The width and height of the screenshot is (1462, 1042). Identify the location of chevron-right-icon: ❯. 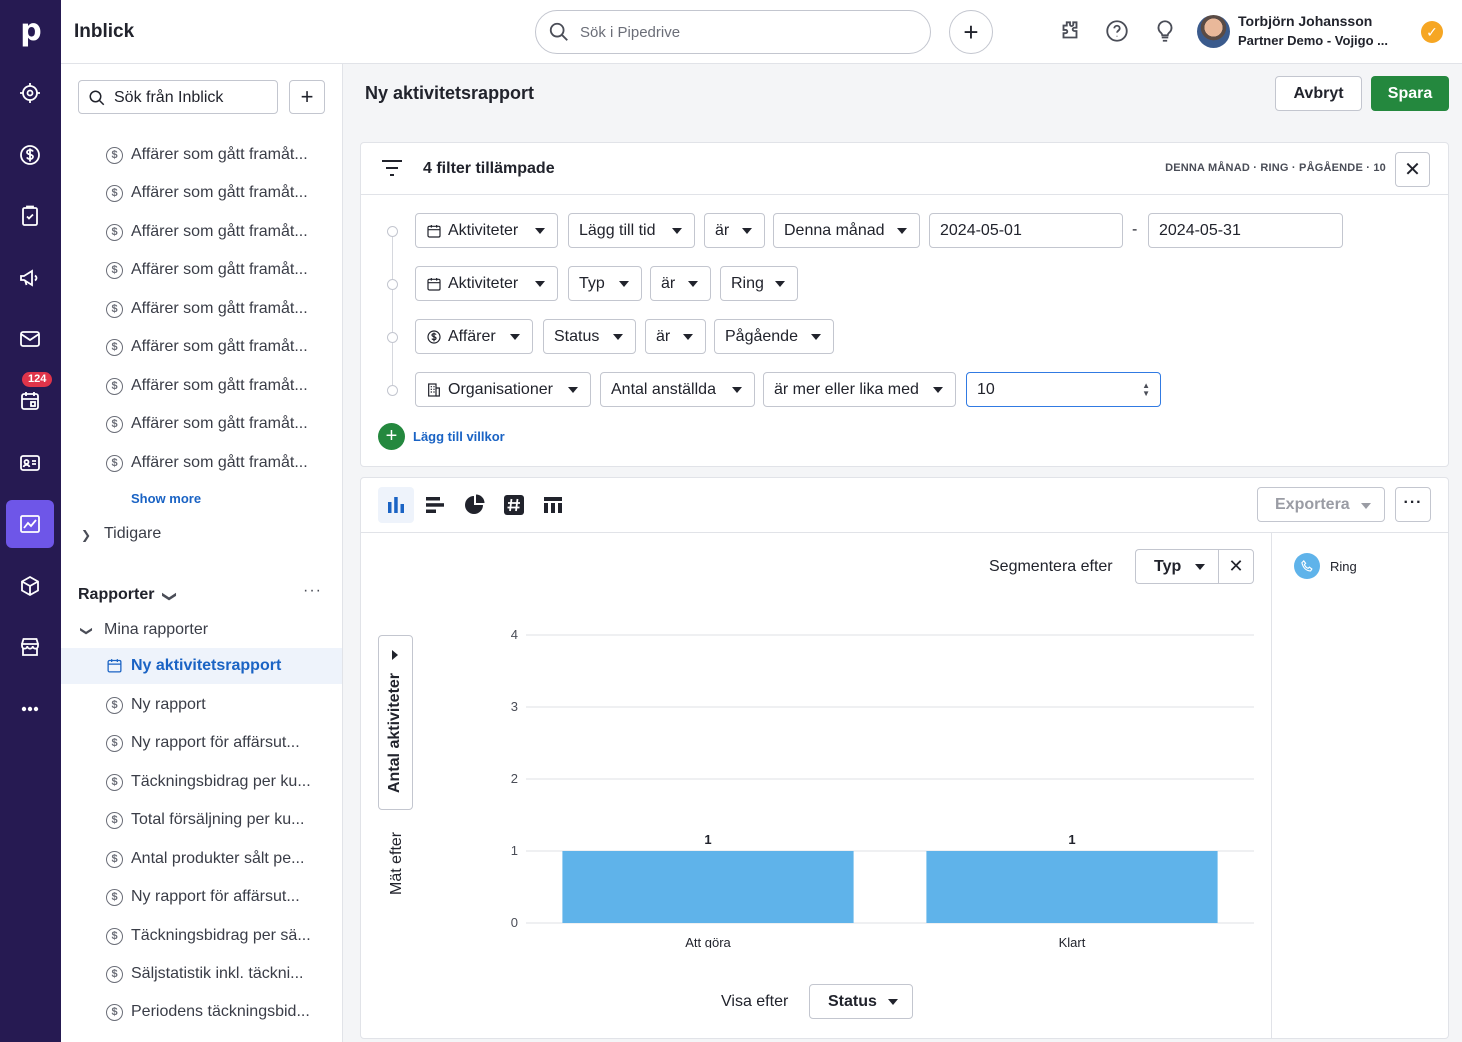
(86, 535).